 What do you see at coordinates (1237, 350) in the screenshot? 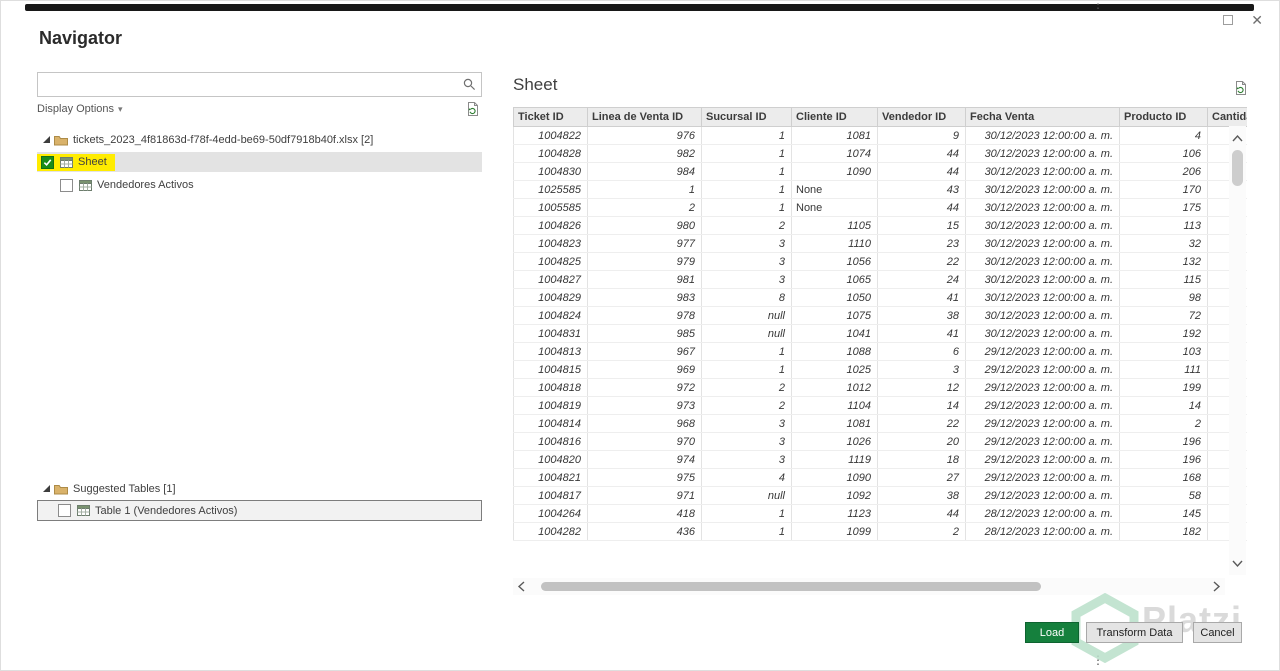
I see `vertical-scrollbar` at bounding box center [1237, 350].